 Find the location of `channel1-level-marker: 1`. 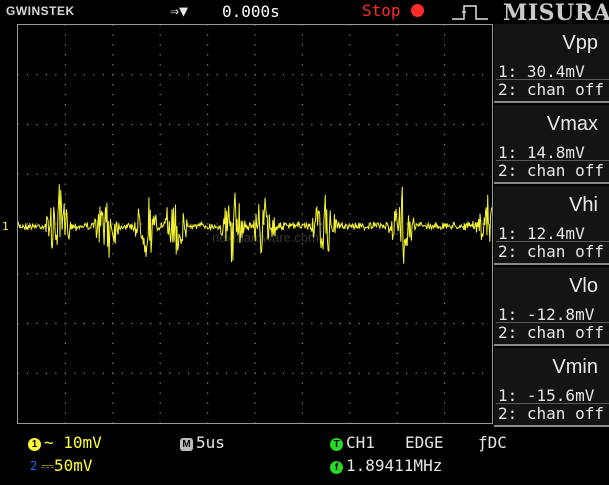

channel1-level-marker: 1 is located at coordinates (5, 226).